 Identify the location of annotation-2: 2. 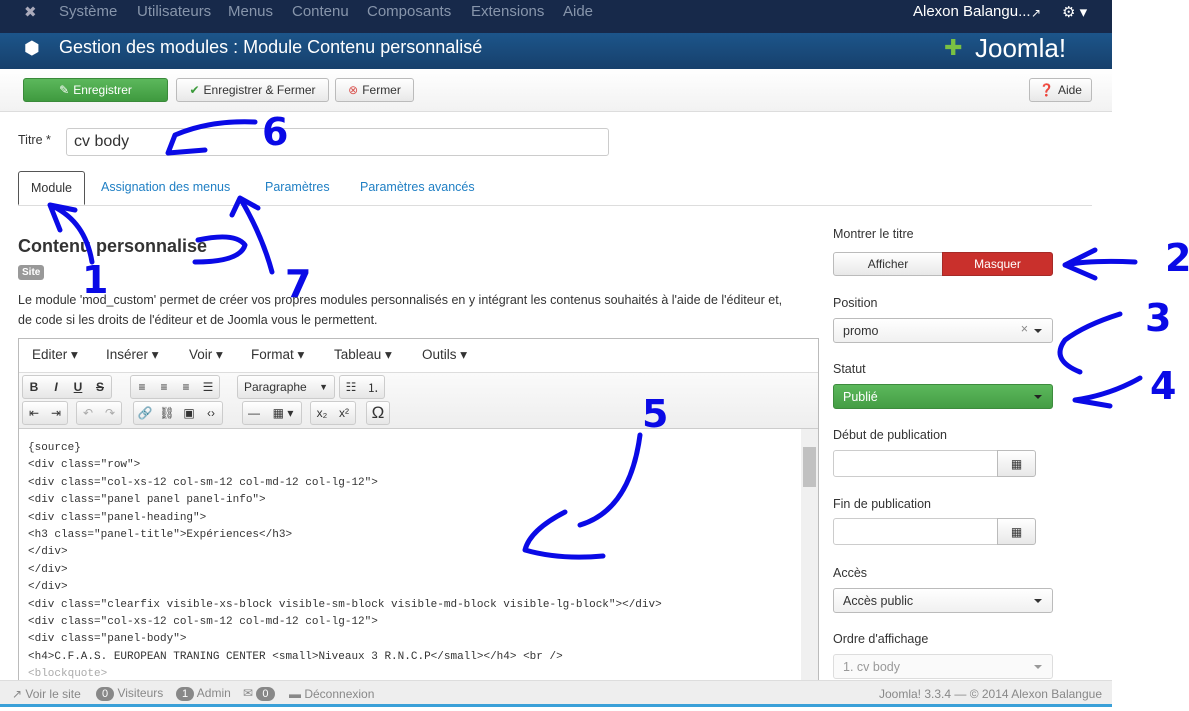
(1177, 258).